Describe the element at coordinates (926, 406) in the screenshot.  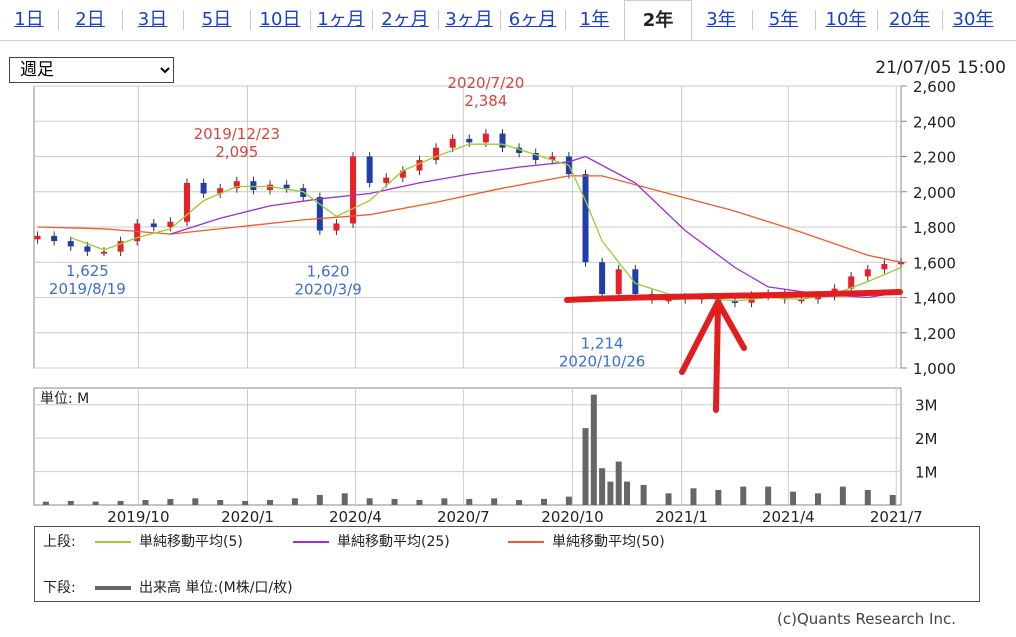
I see `volume-tick-label: 3M` at that location.